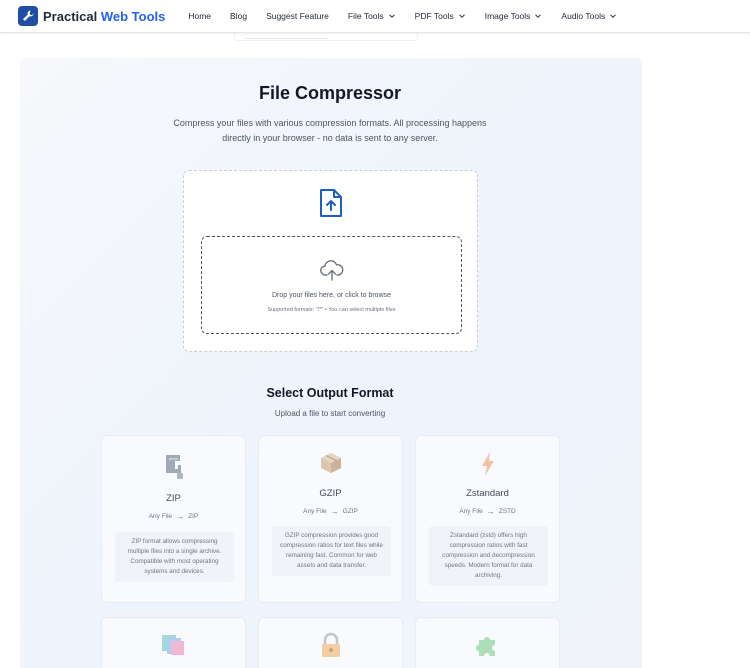  What do you see at coordinates (199, 16) in the screenshot?
I see `nav-home: Home` at bounding box center [199, 16].